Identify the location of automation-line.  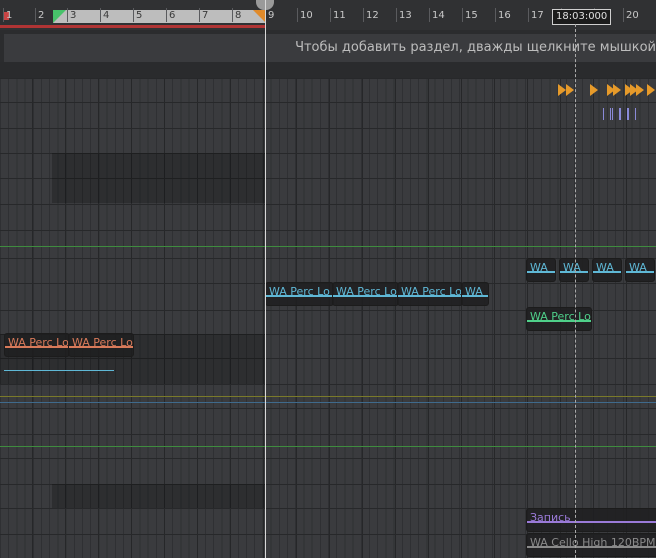
(328, 246).